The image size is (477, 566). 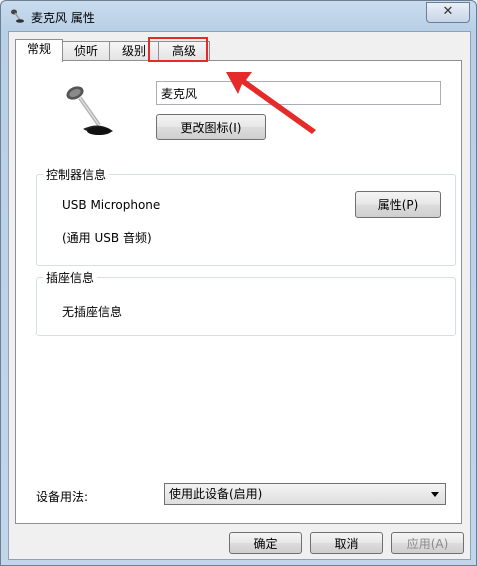 I want to click on jack-info-text: 无插座信息, so click(x=92, y=312).